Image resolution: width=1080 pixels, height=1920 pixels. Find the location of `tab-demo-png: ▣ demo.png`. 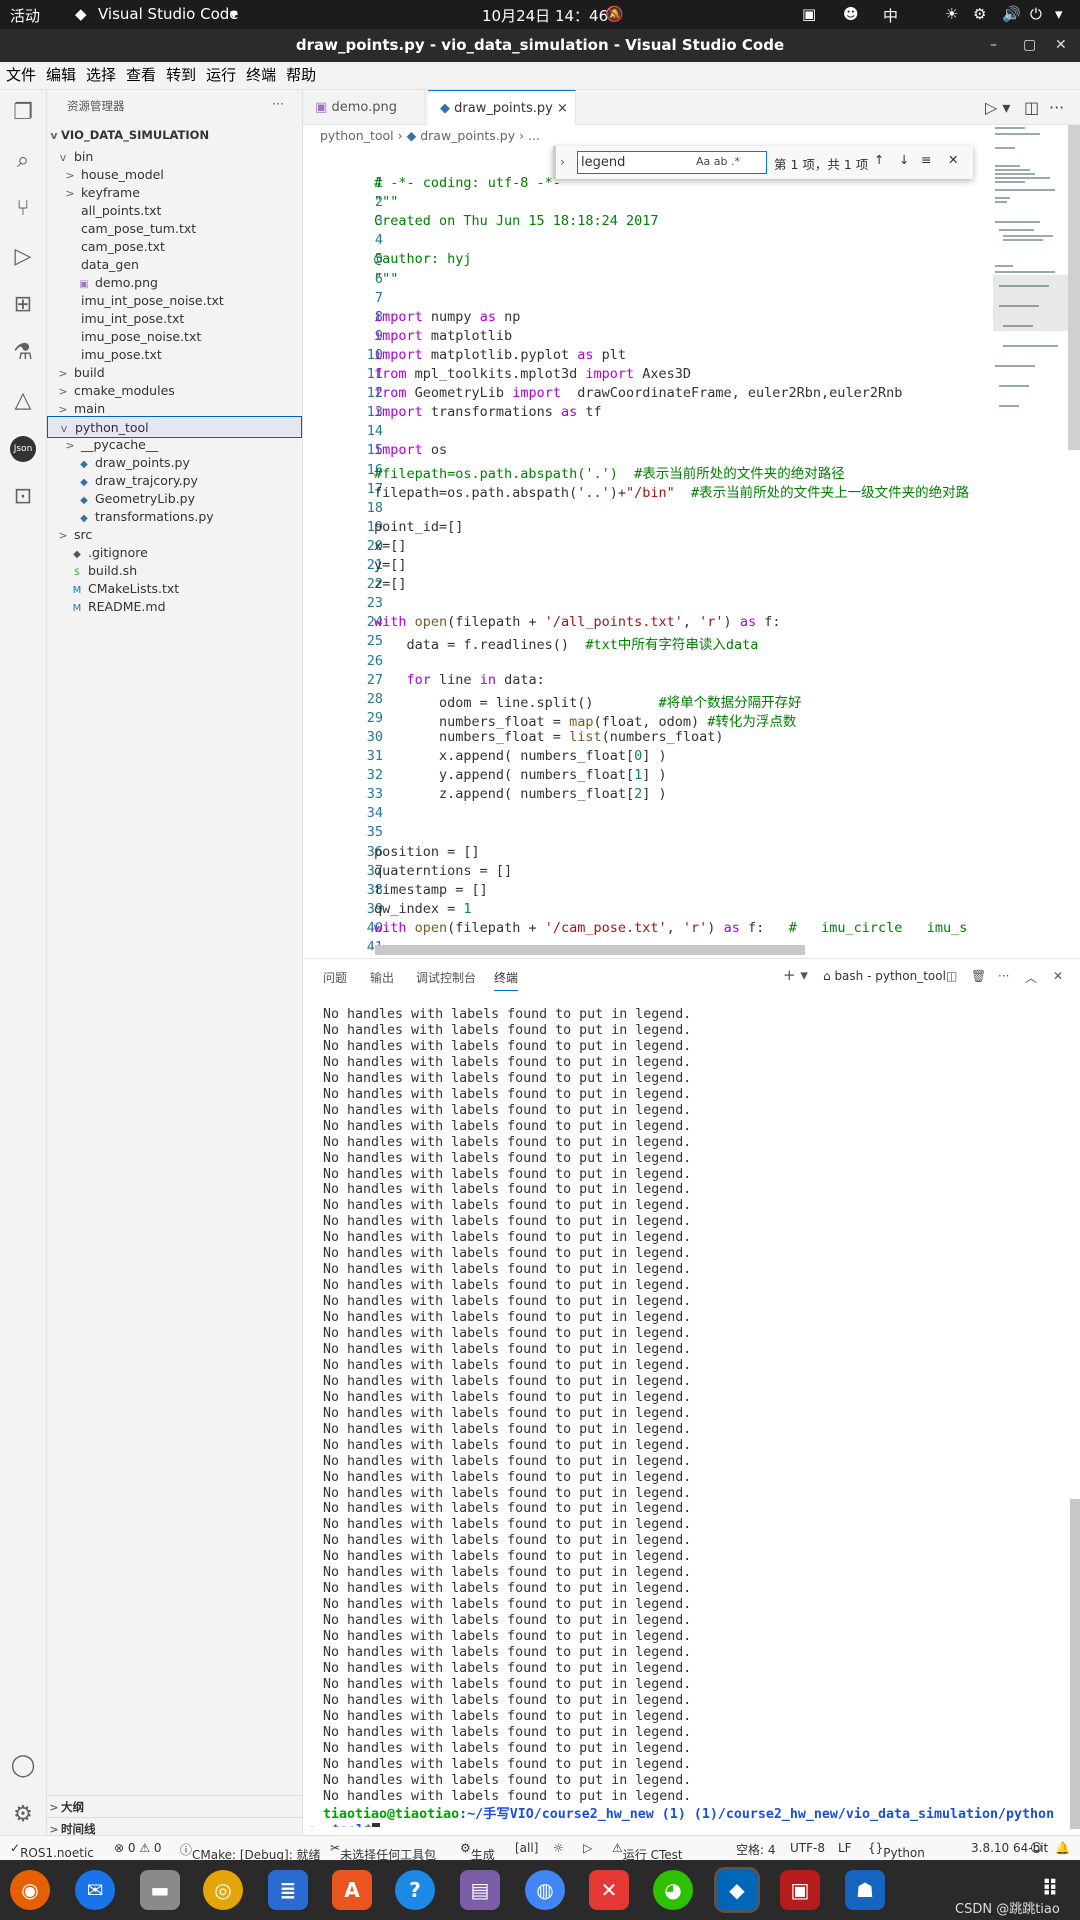

tab-demo-png: ▣ demo.png is located at coordinates (364, 107).